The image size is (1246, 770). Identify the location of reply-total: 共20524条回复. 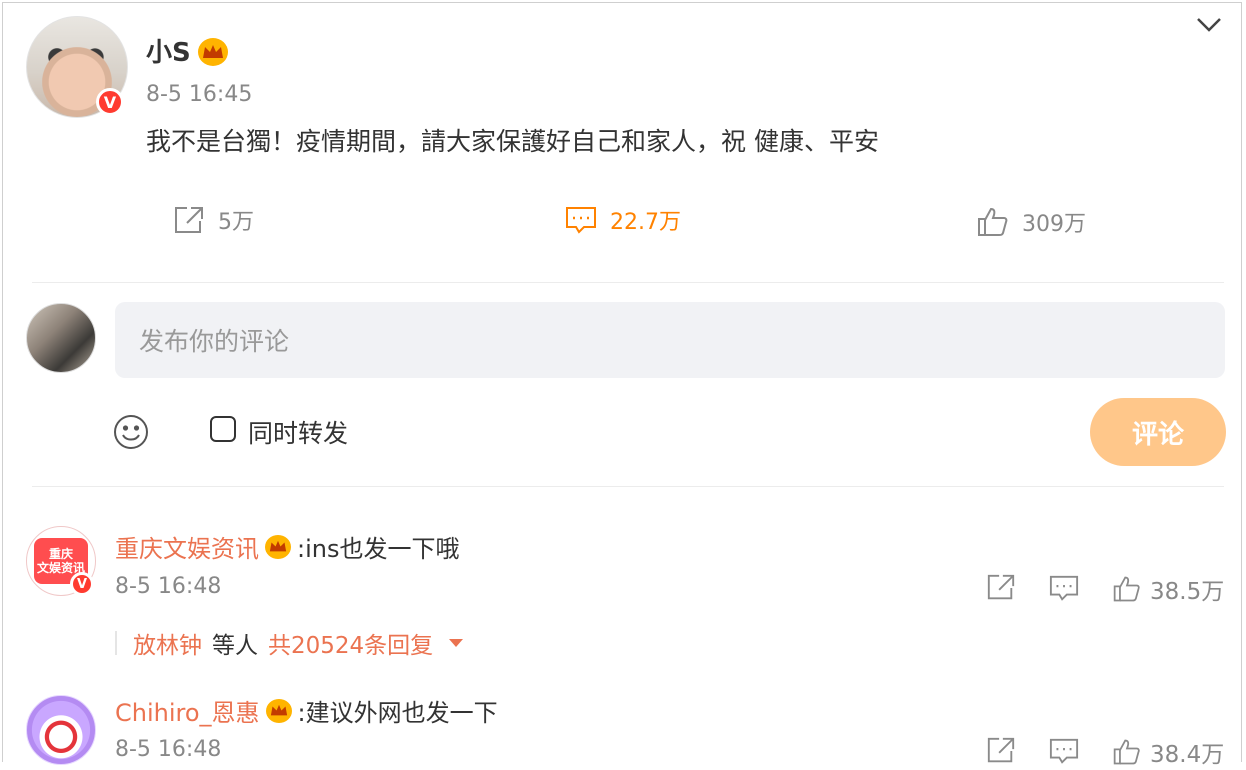
(350, 643).